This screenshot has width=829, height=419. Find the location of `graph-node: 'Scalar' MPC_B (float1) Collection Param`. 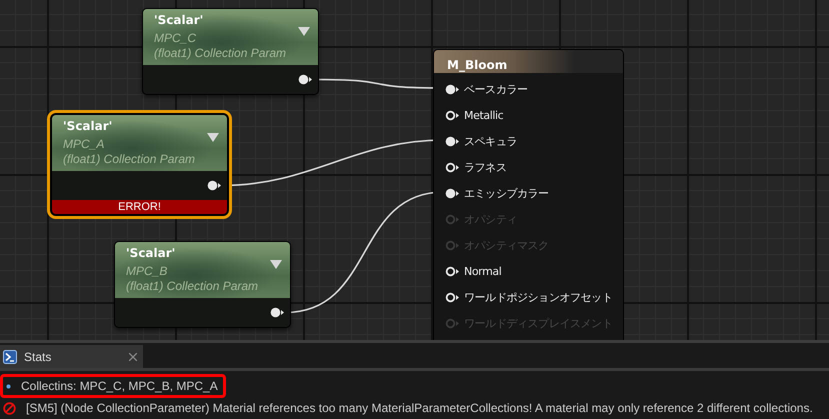

graph-node: 'Scalar' MPC_B (float1) Collection Param is located at coordinates (202, 284).